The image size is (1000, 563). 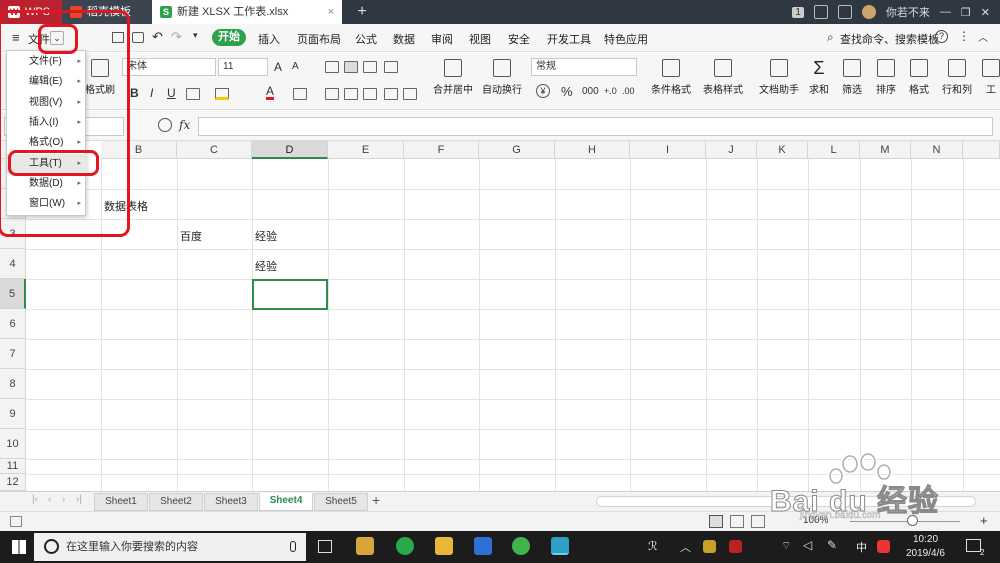 I want to click on ime-icon, so click(x=883, y=546).